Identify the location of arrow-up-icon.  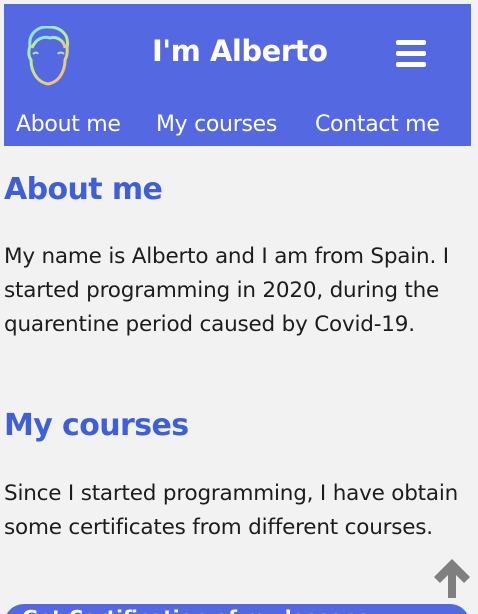
(452, 578).